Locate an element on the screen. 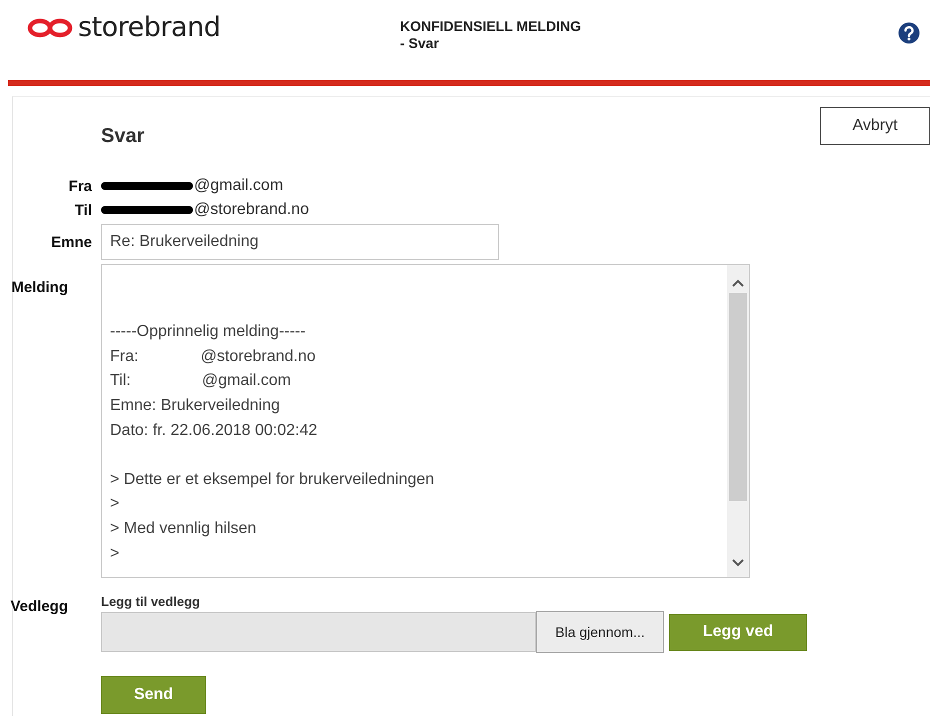  brand-name: storebrand is located at coordinates (149, 27).